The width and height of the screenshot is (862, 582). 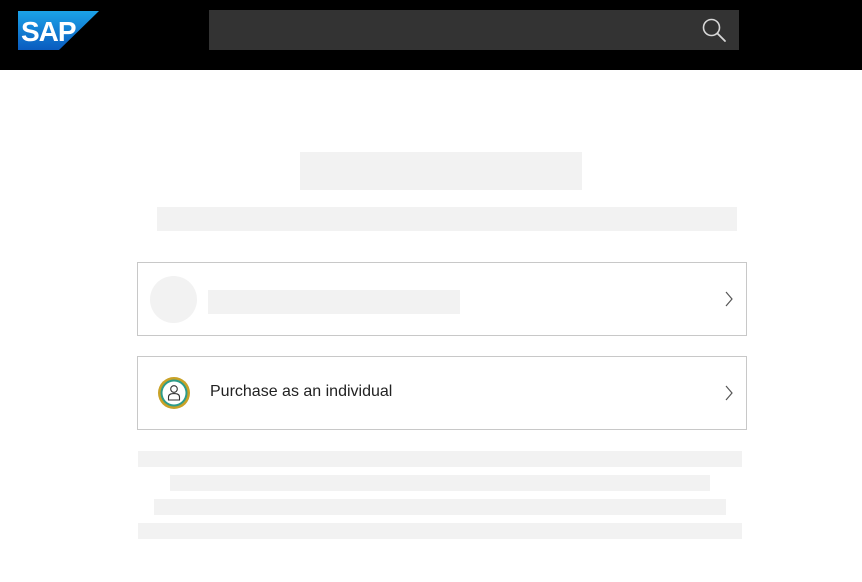 I want to click on purchase-option-loading, so click(x=442, y=299).